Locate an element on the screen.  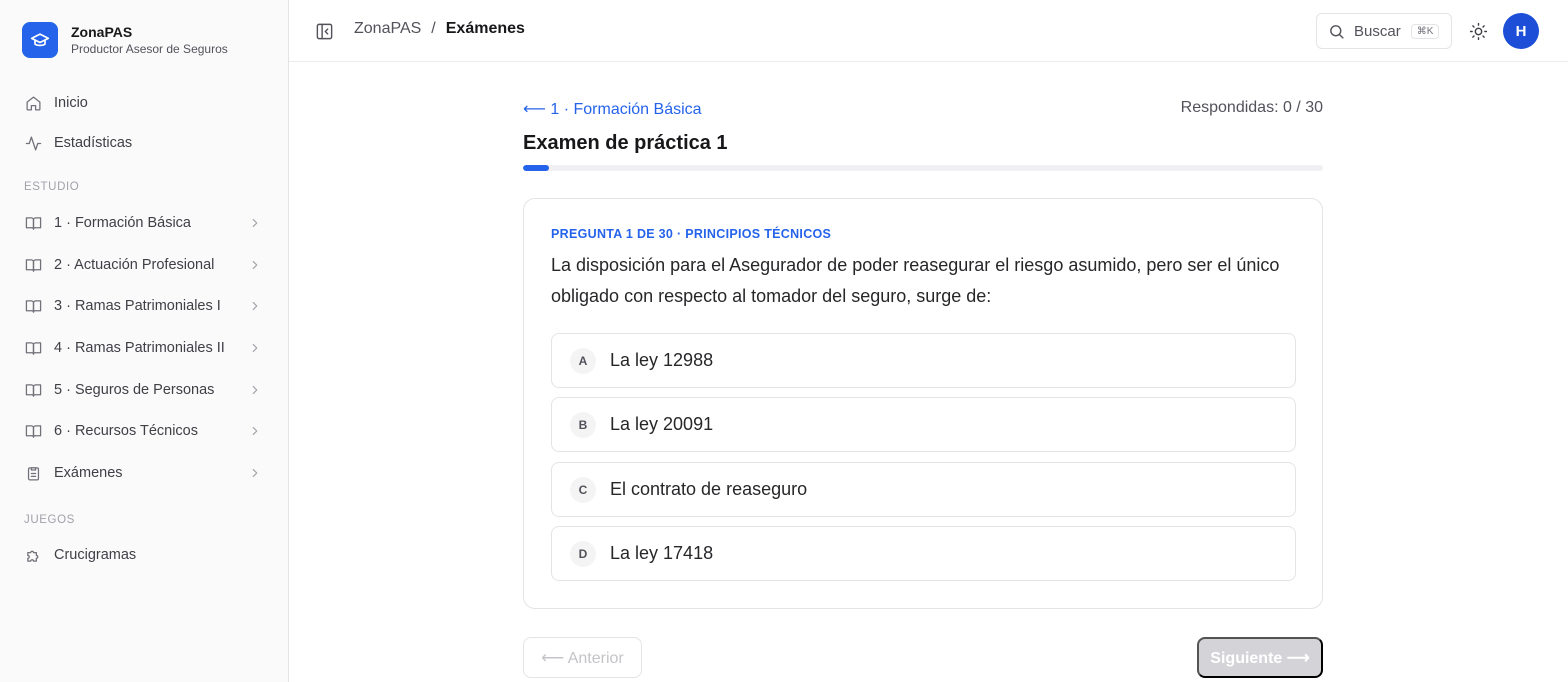
sidebar-item-label: 6 · Recursos Técnicos is located at coordinates (126, 431).